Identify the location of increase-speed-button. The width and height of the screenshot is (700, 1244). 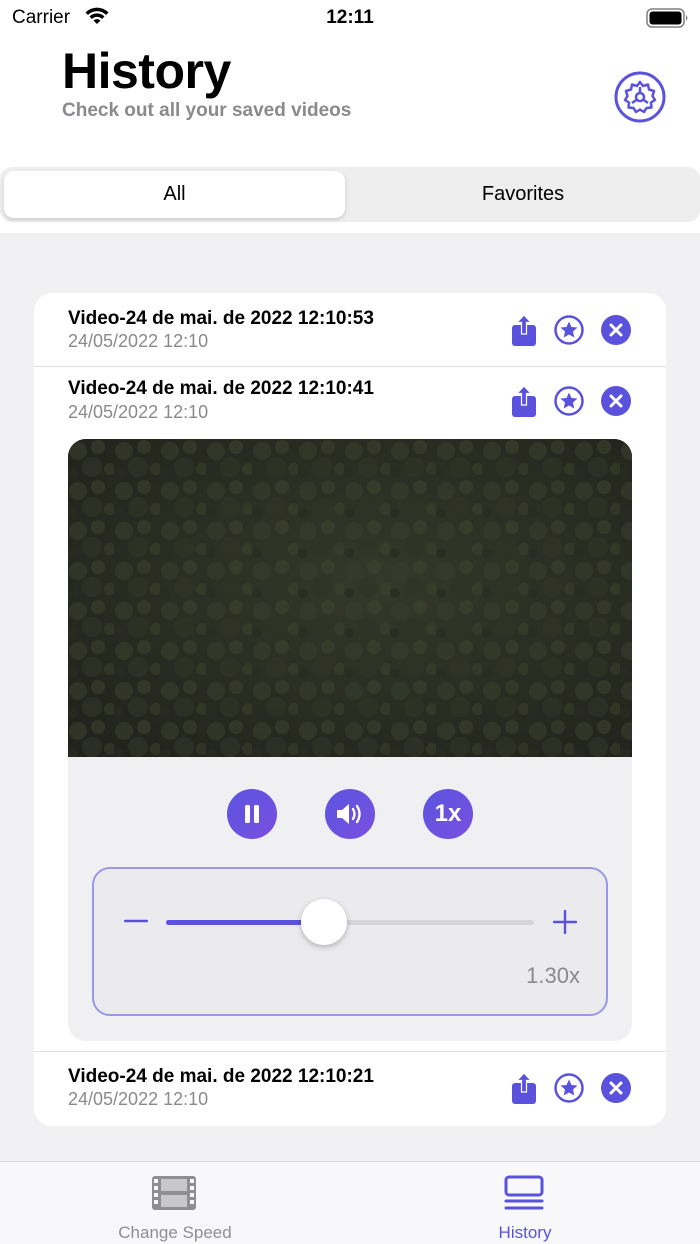
(565, 922).